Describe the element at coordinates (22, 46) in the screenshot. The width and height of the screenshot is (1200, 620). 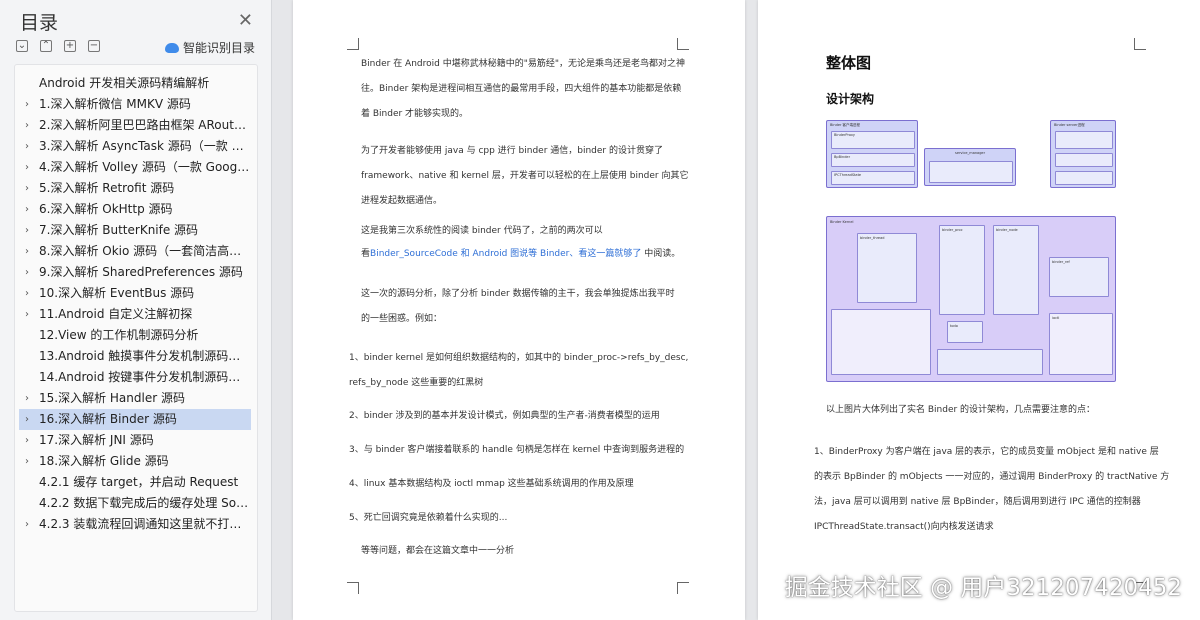
I see `expand-all-icon: ⌄` at that location.